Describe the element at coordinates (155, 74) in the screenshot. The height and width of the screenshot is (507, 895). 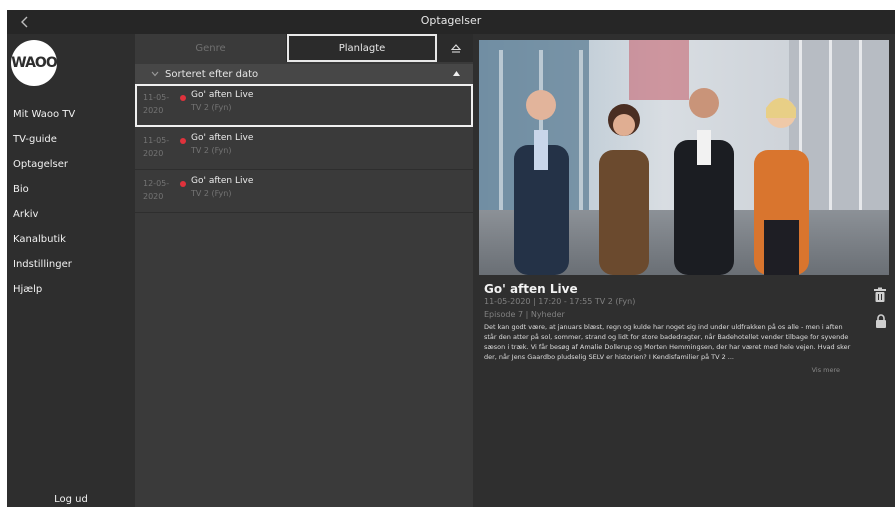
I see `chevron-down-icon` at that location.